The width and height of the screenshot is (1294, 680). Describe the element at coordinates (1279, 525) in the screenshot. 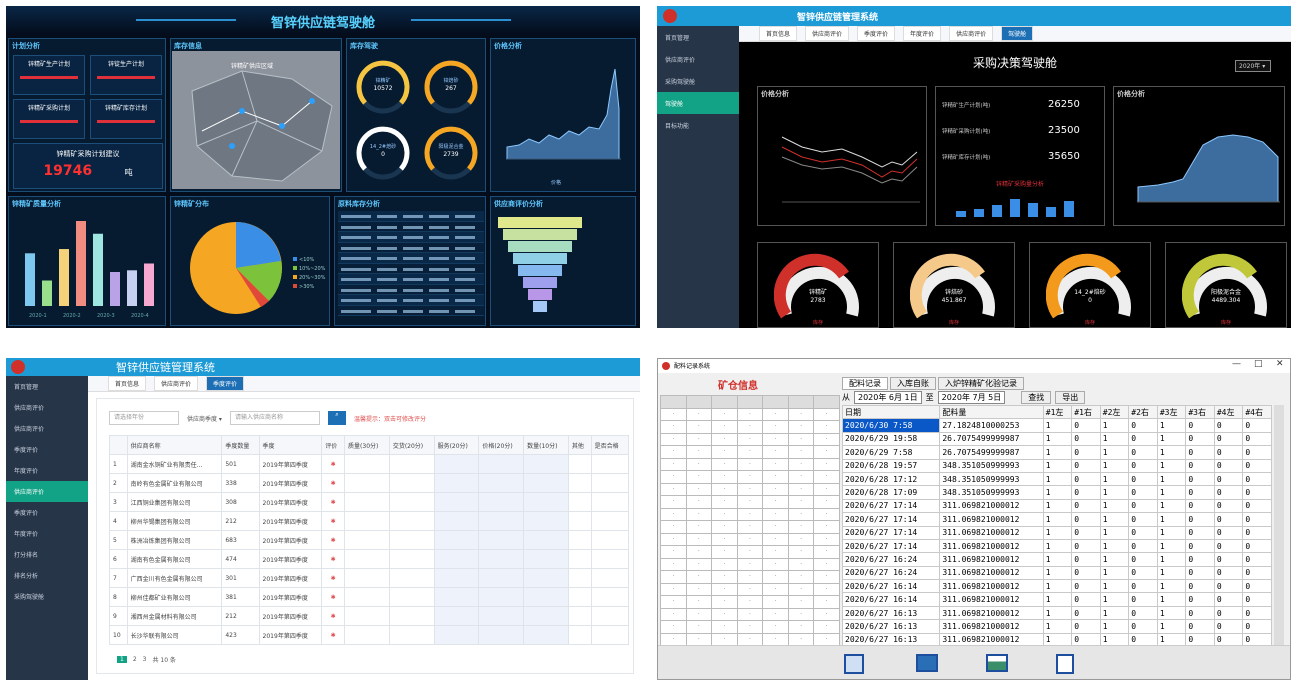

I see `vertical-scrollbar` at that location.